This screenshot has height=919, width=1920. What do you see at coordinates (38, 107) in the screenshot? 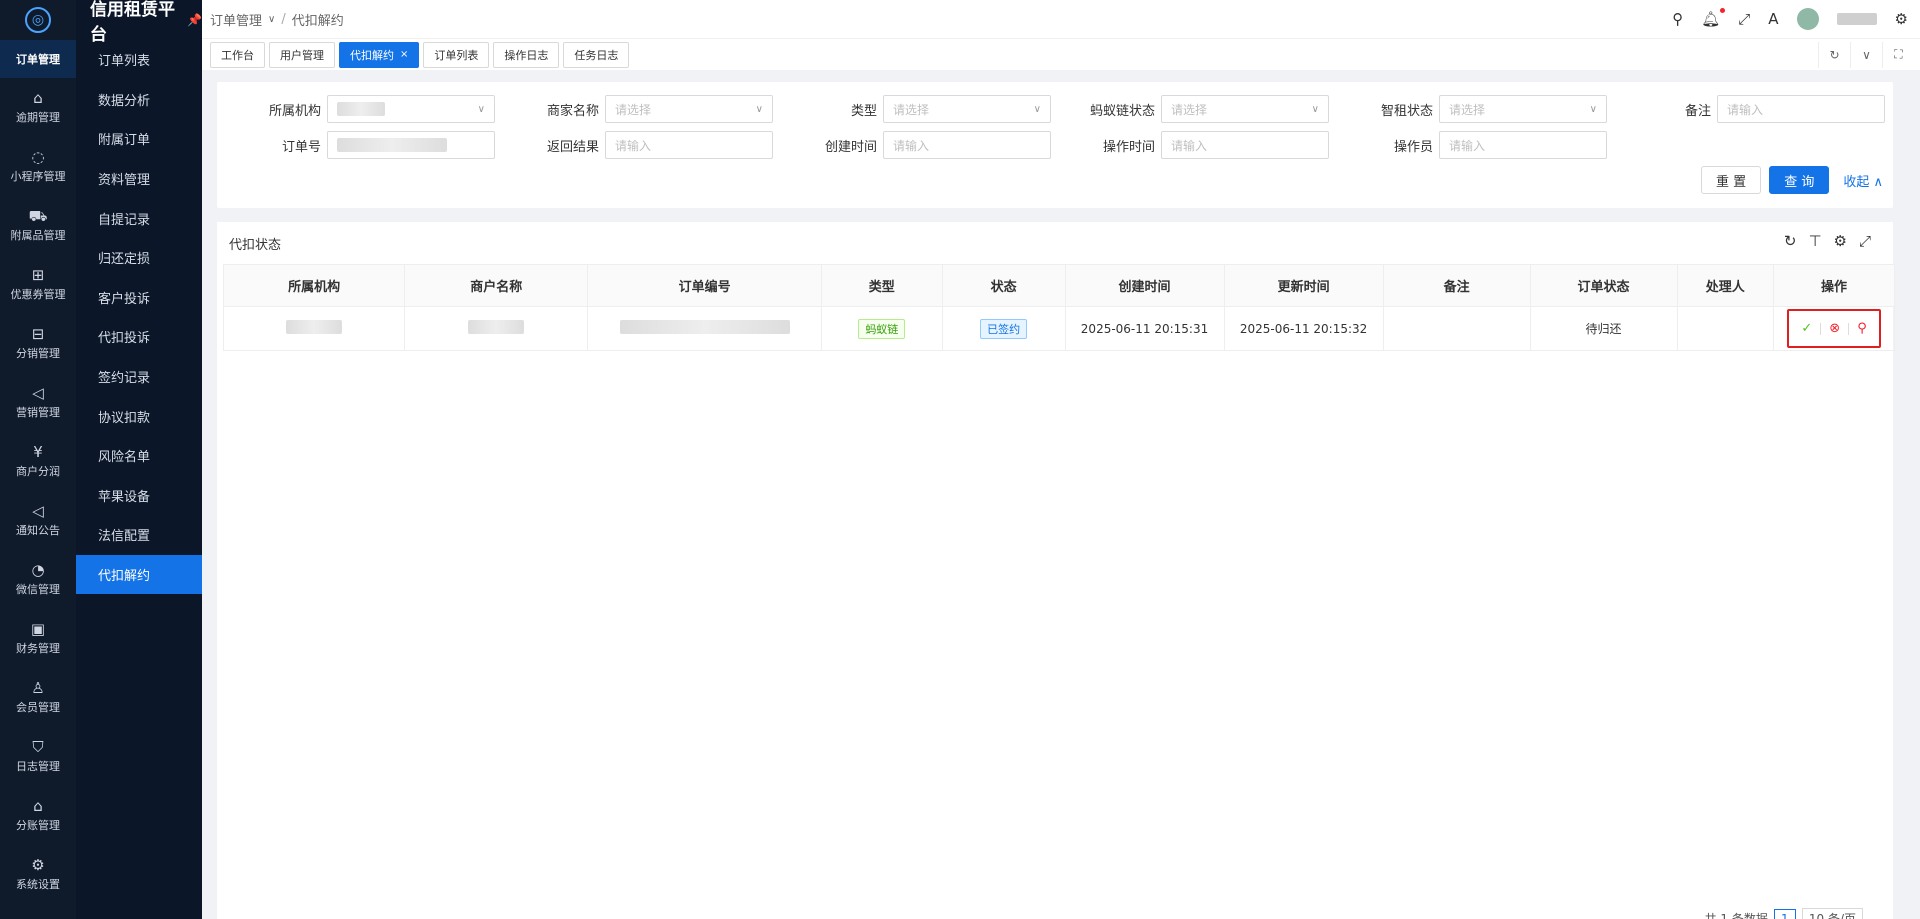
I see `rail-item-overdue: ⌂ 逾期管理` at bounding box center [38, 107].